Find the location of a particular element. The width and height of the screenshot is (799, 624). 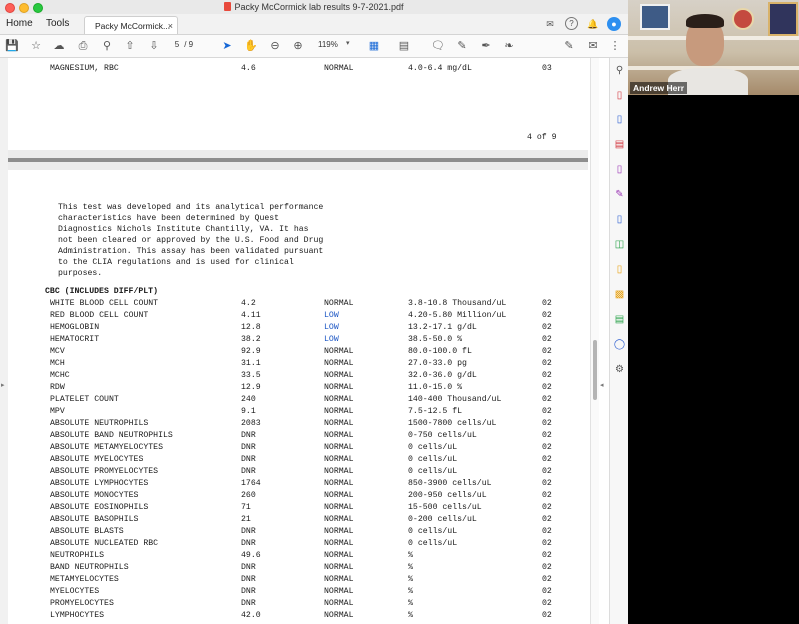

edit-pdf-icon: ▤ is located at coordinates (619, 144).